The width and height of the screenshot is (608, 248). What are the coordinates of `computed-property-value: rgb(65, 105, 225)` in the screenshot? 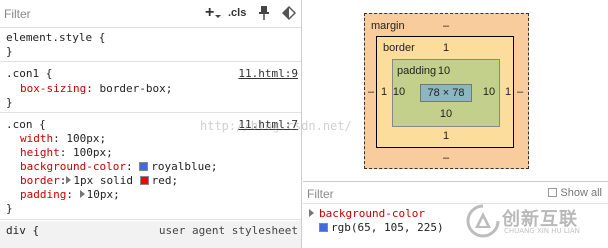 It's located at (387, 227).